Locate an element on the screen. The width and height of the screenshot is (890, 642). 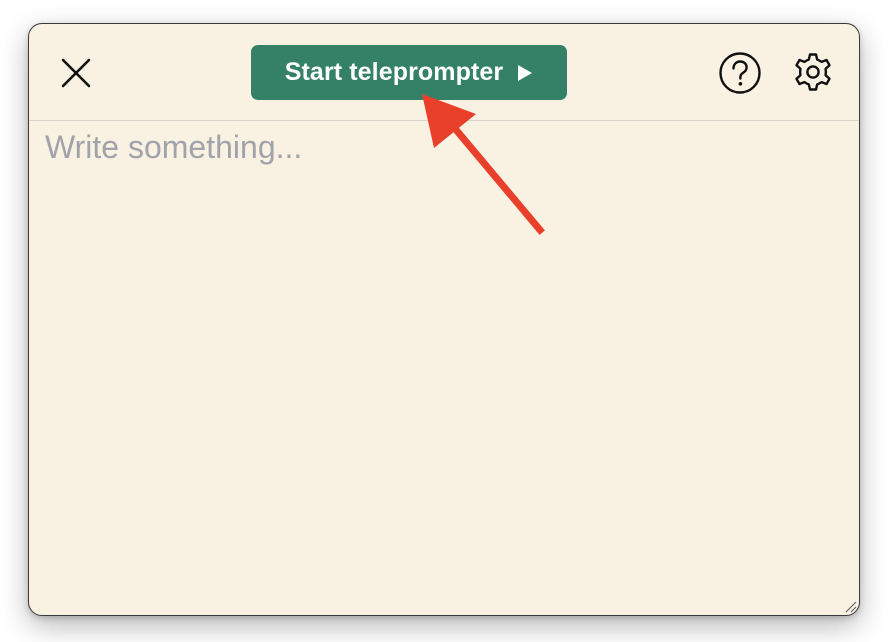
resize-grip-icon is located at coordinates (851, 607).